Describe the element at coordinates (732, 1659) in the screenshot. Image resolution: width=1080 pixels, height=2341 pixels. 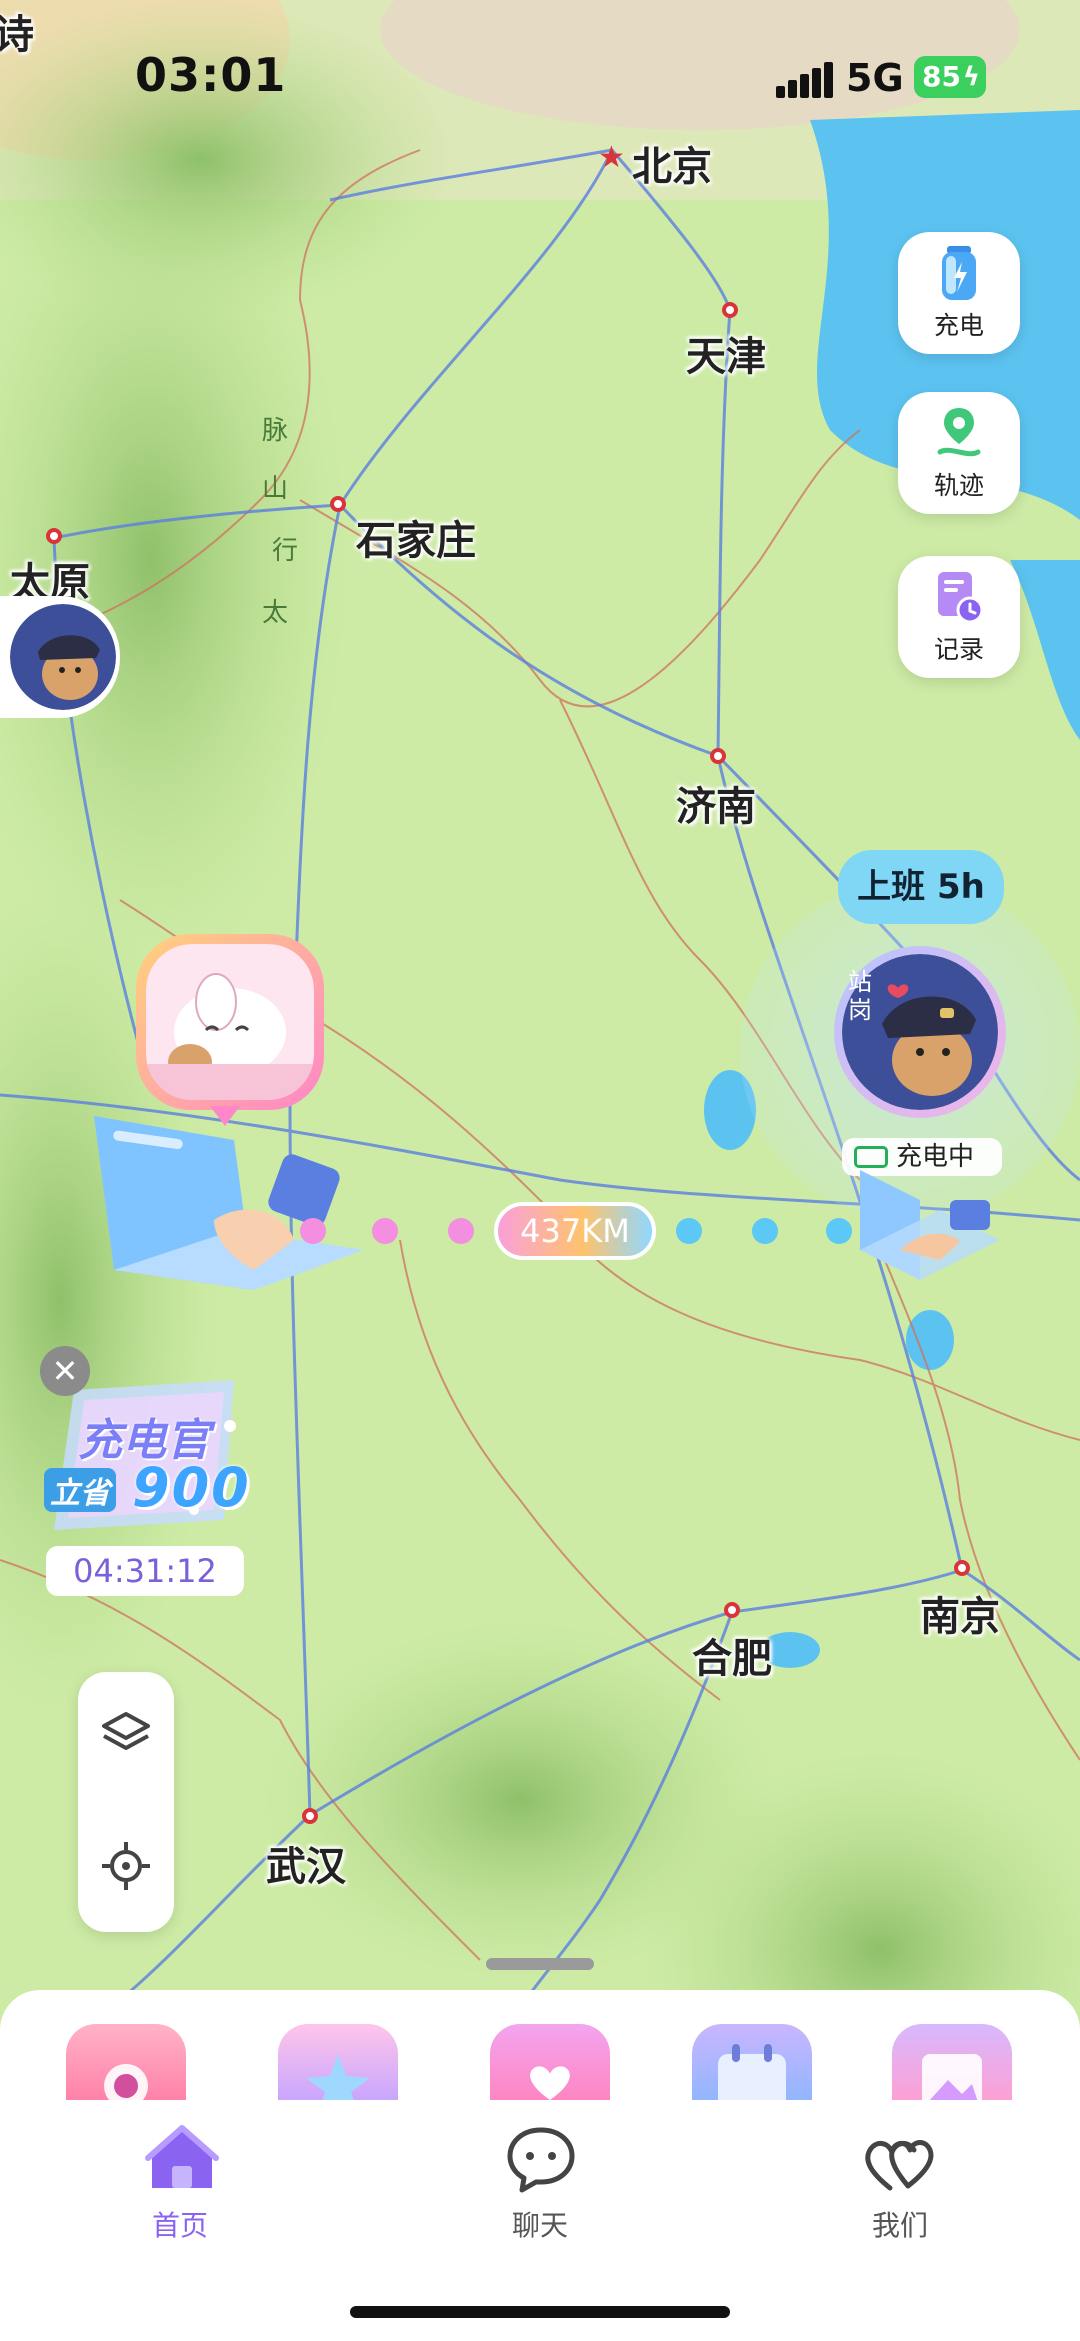
I see `city-label-hefei: 合肥` at that location.